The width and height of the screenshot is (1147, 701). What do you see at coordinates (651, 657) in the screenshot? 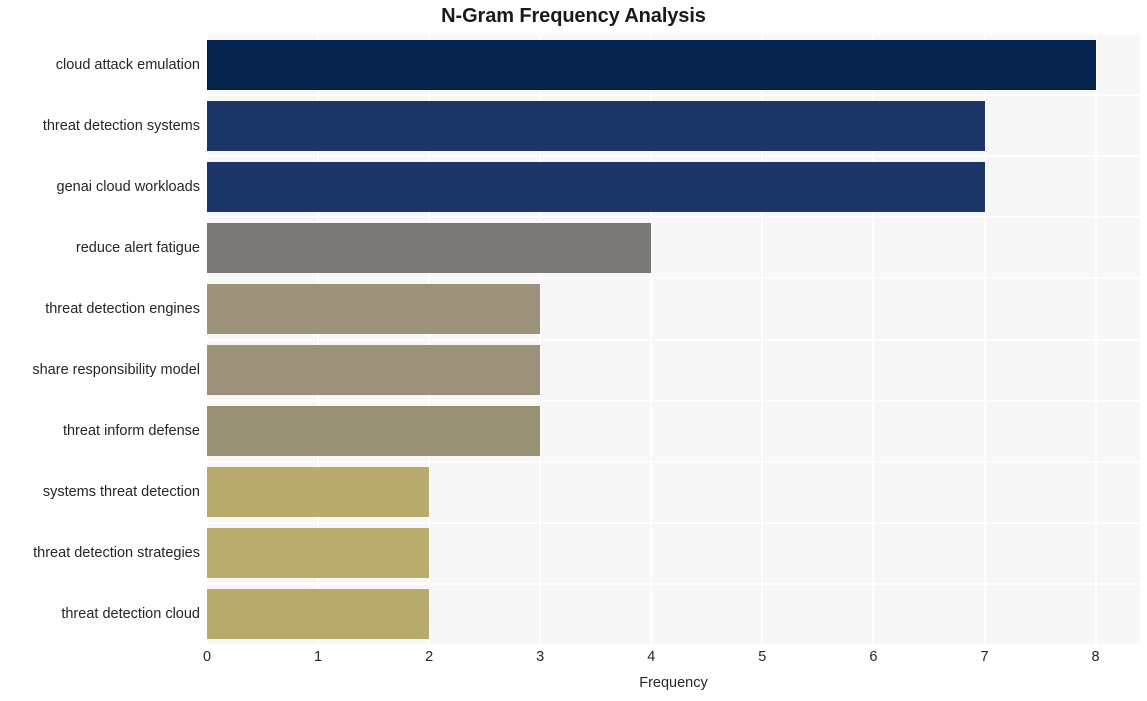
I see `x-axis-tick-label: 4` at bounding box center [651, 657].